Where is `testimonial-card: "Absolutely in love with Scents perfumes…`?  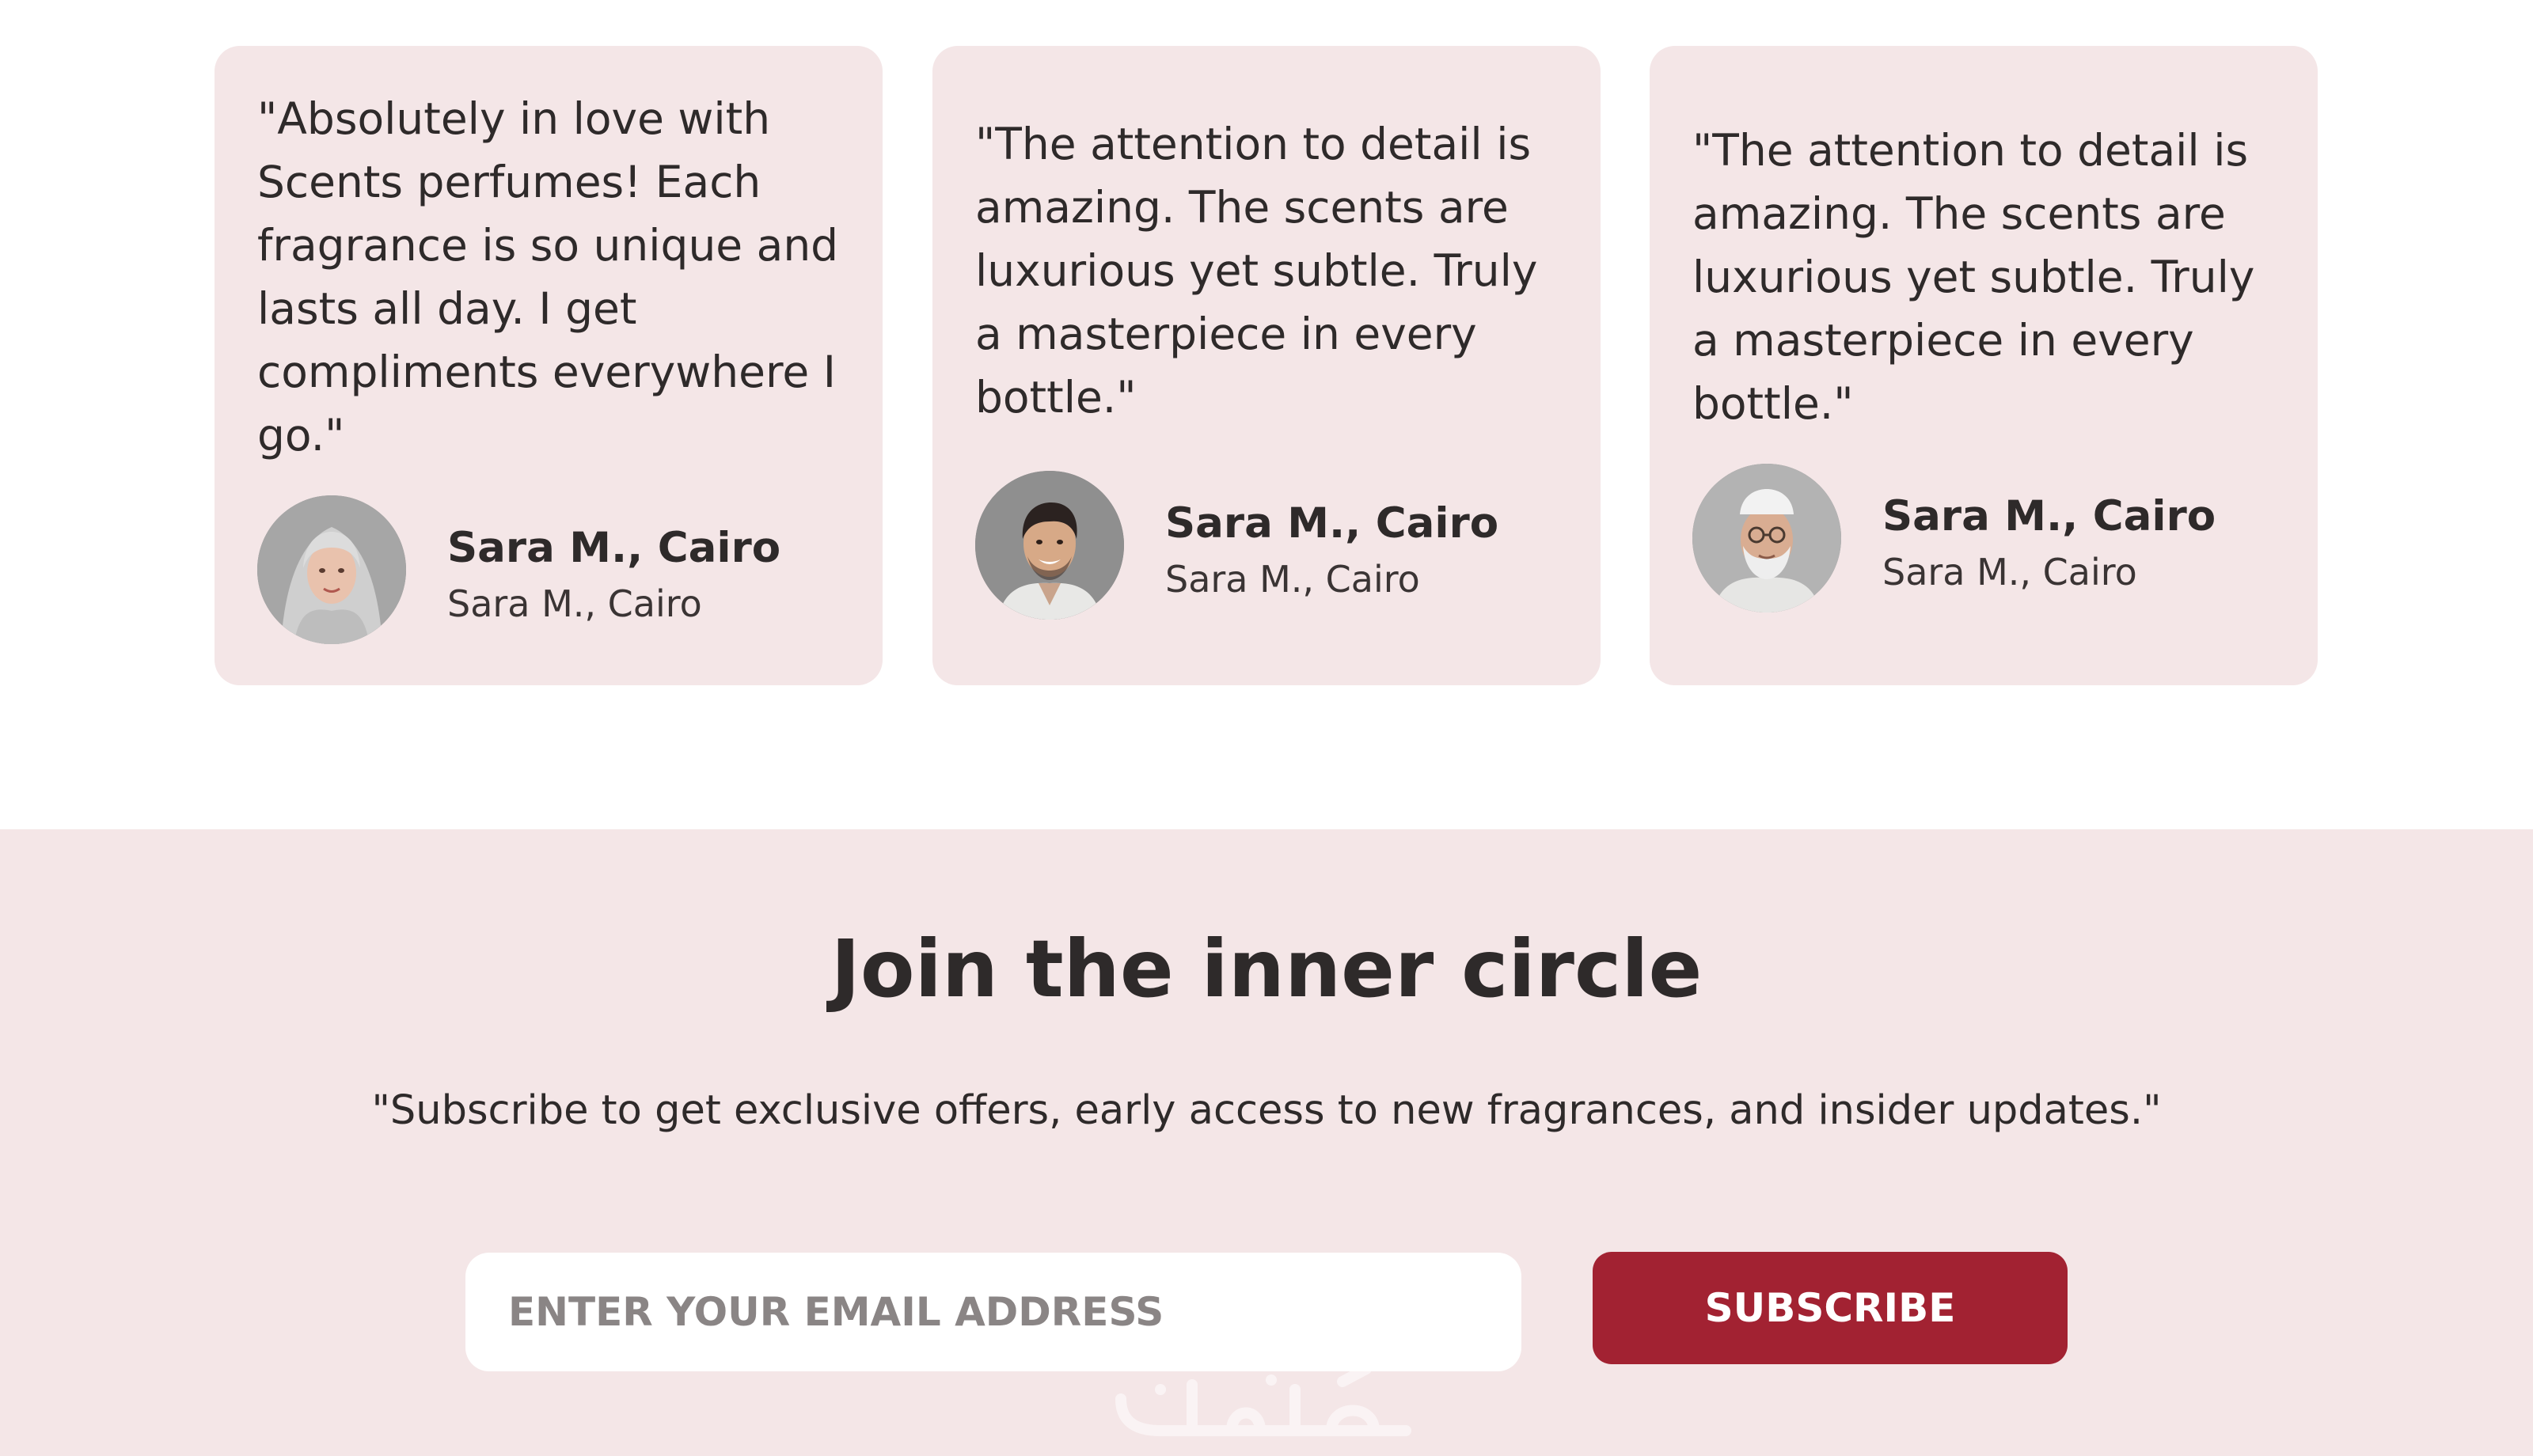
testimonial-card: "Absolutely in love with Scents perfumes… is located at coordinates (549, 365).